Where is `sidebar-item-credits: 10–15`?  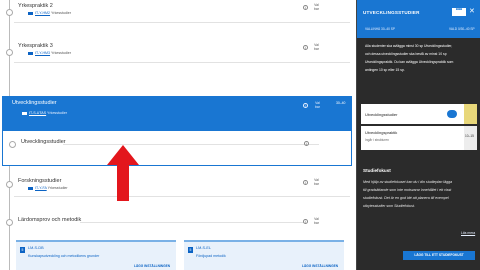
sidebar-item-credits: 10–15 is located at coordinates (469, 136).